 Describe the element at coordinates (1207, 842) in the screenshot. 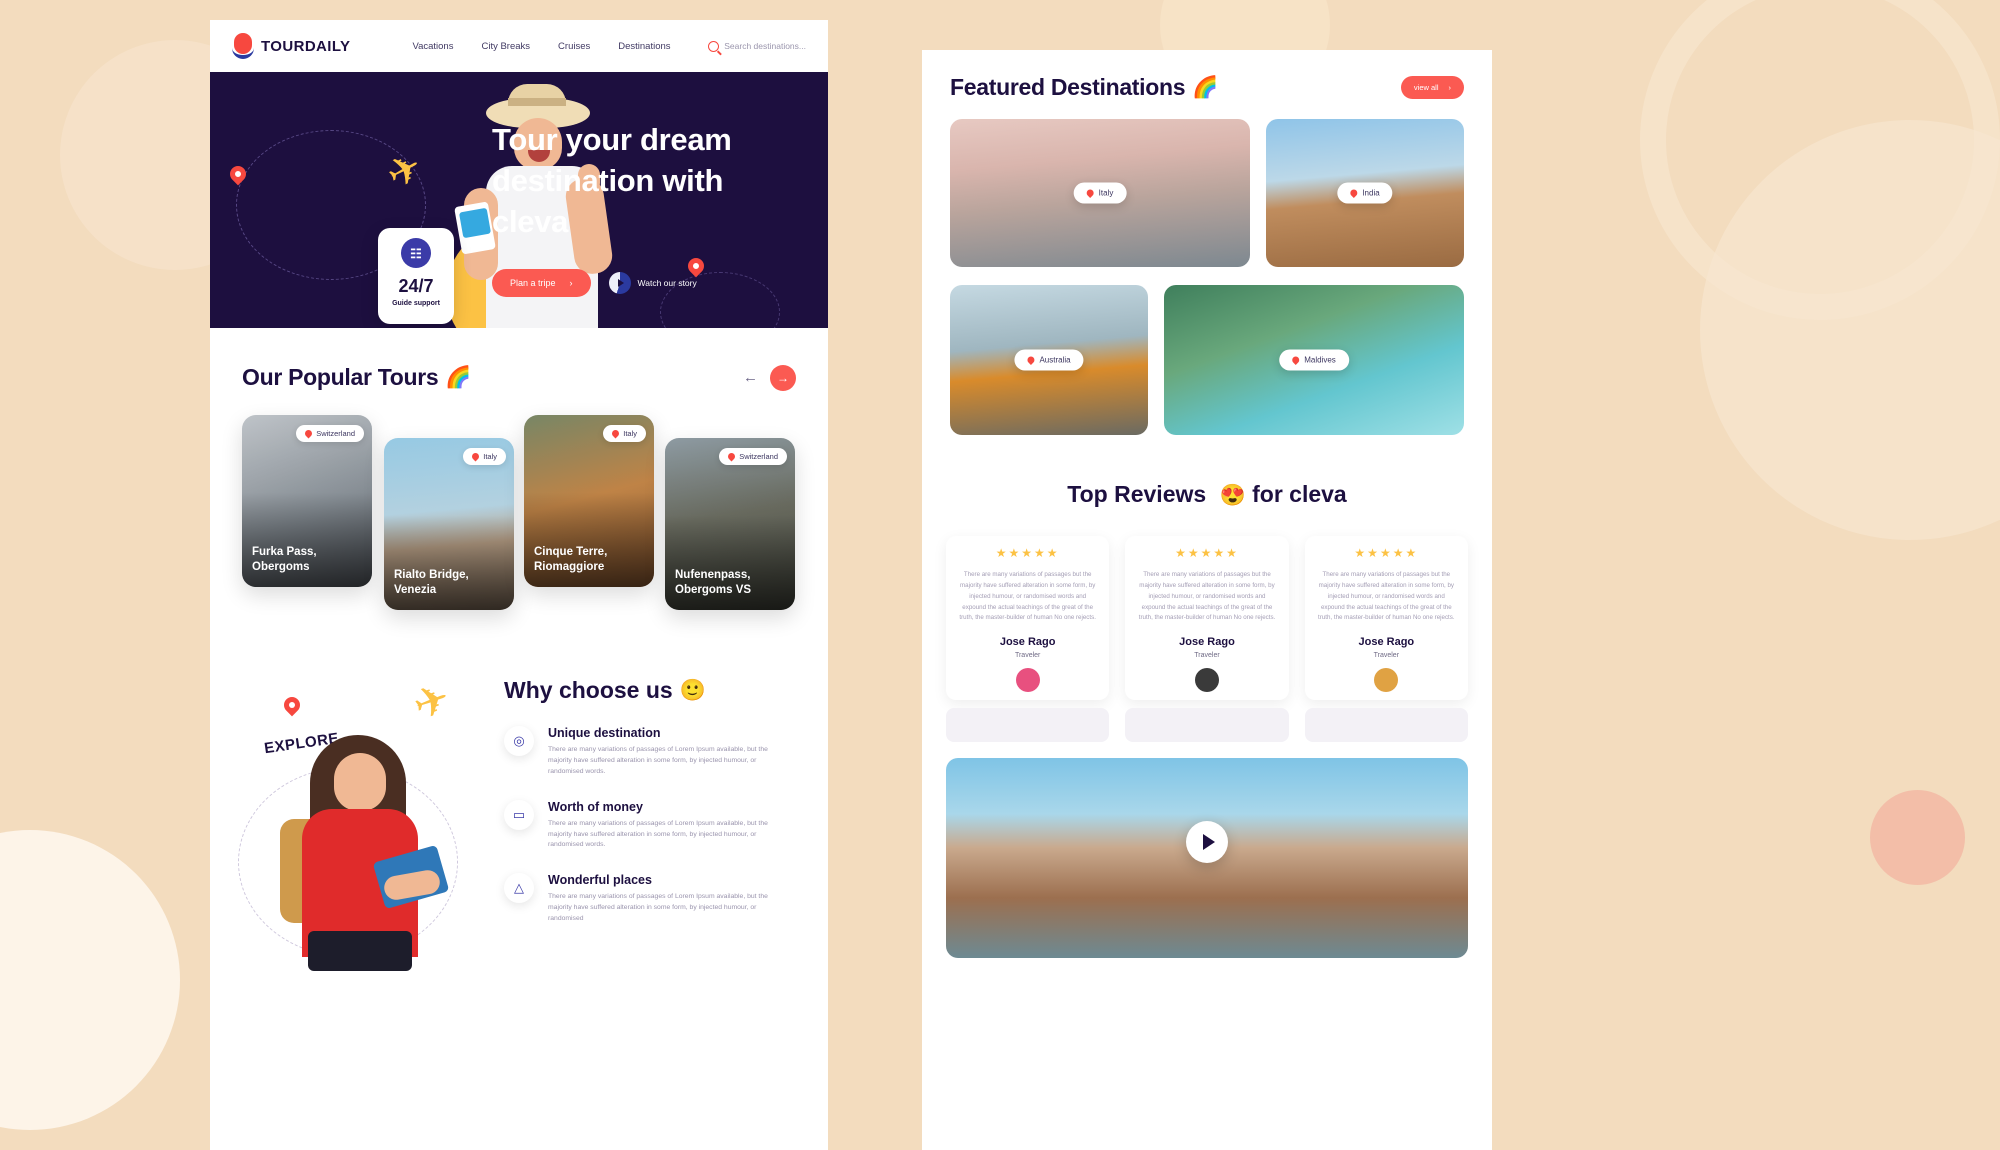

I see `play-button` at that location.